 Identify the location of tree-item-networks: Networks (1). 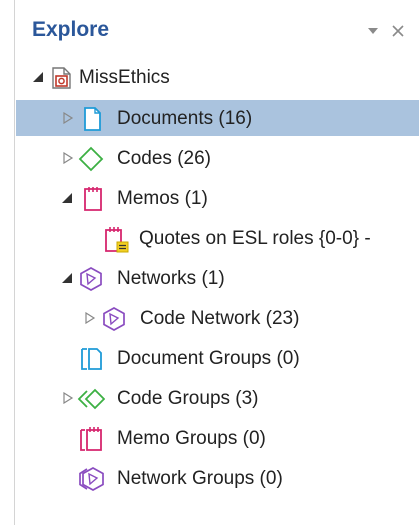
(217, 278).